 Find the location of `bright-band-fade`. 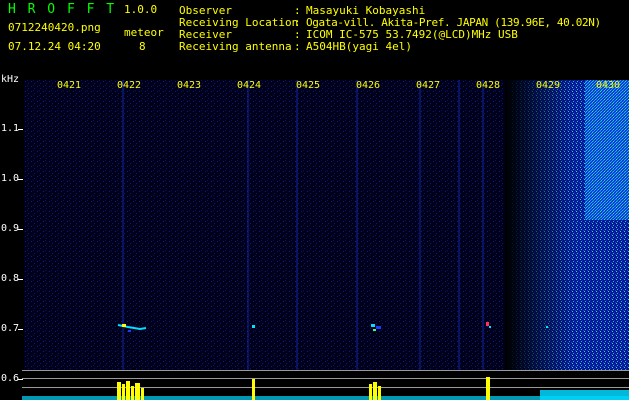

bright-band-fade is located at coordinates (540, 225).